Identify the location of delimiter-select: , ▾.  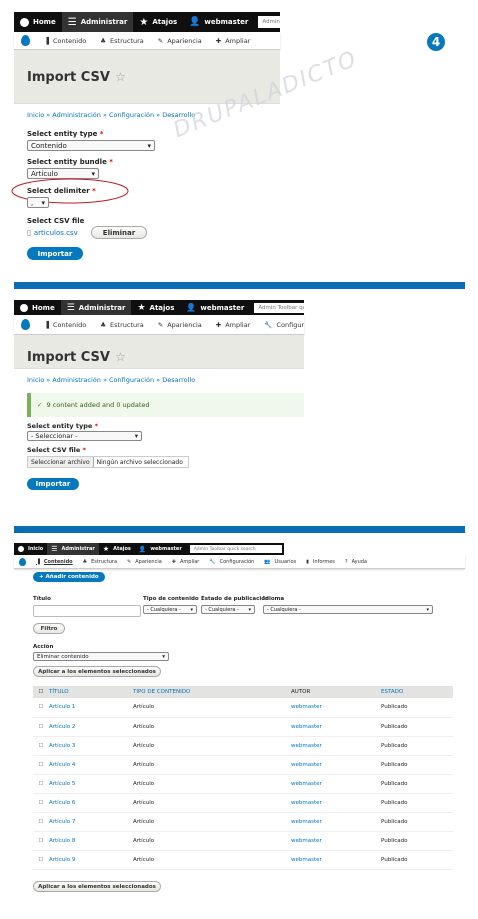
(38, 202).